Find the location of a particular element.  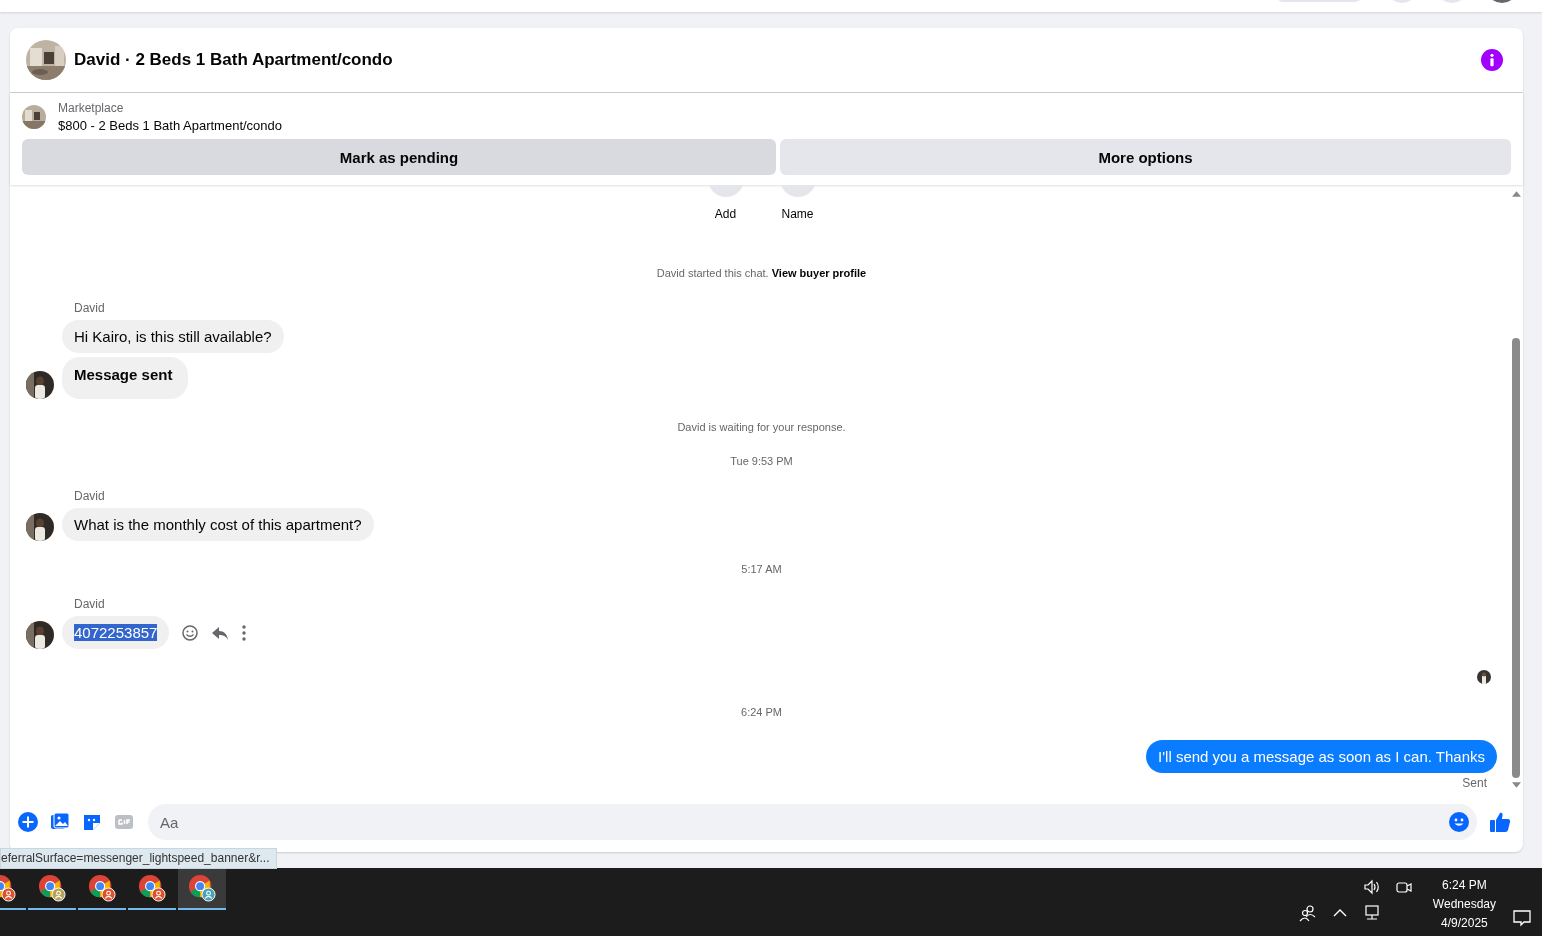

notification-icon is located at coordinates (1522, 918).